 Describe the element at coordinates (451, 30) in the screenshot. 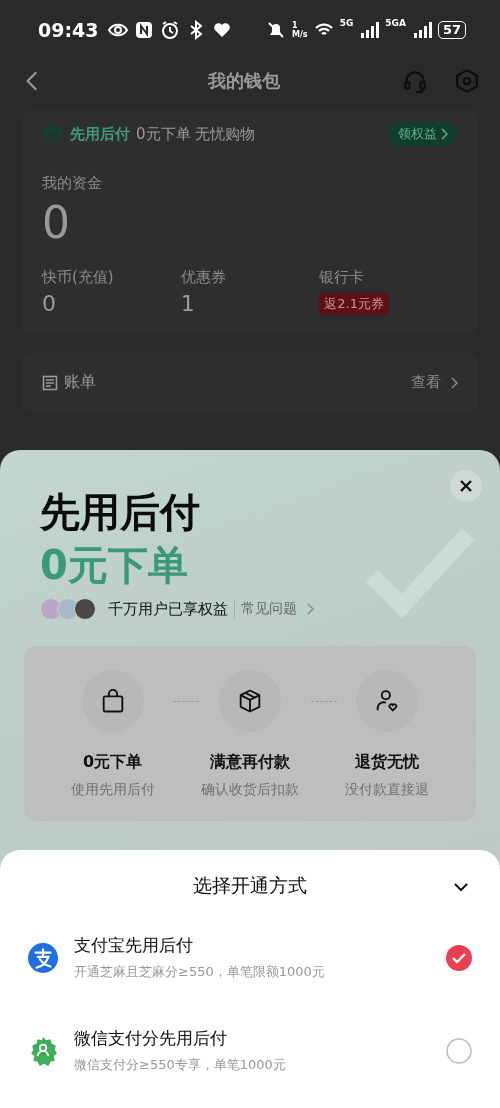

I see `battery-level: 57` at that location.